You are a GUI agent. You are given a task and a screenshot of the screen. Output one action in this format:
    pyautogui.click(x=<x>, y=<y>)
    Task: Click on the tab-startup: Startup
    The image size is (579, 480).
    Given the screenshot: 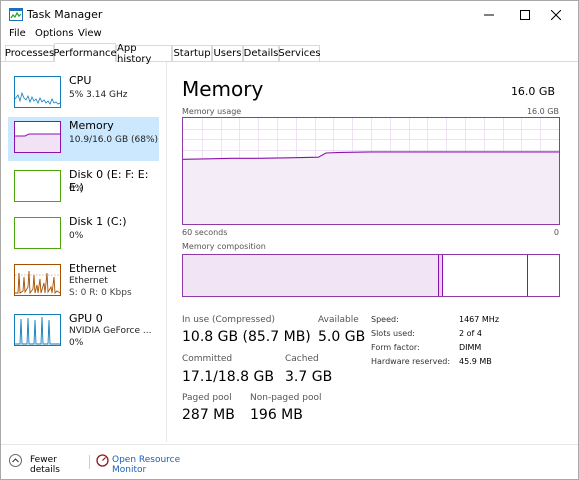 What is the action you would take?
    pyautogui.click(x=192, y=53)
    